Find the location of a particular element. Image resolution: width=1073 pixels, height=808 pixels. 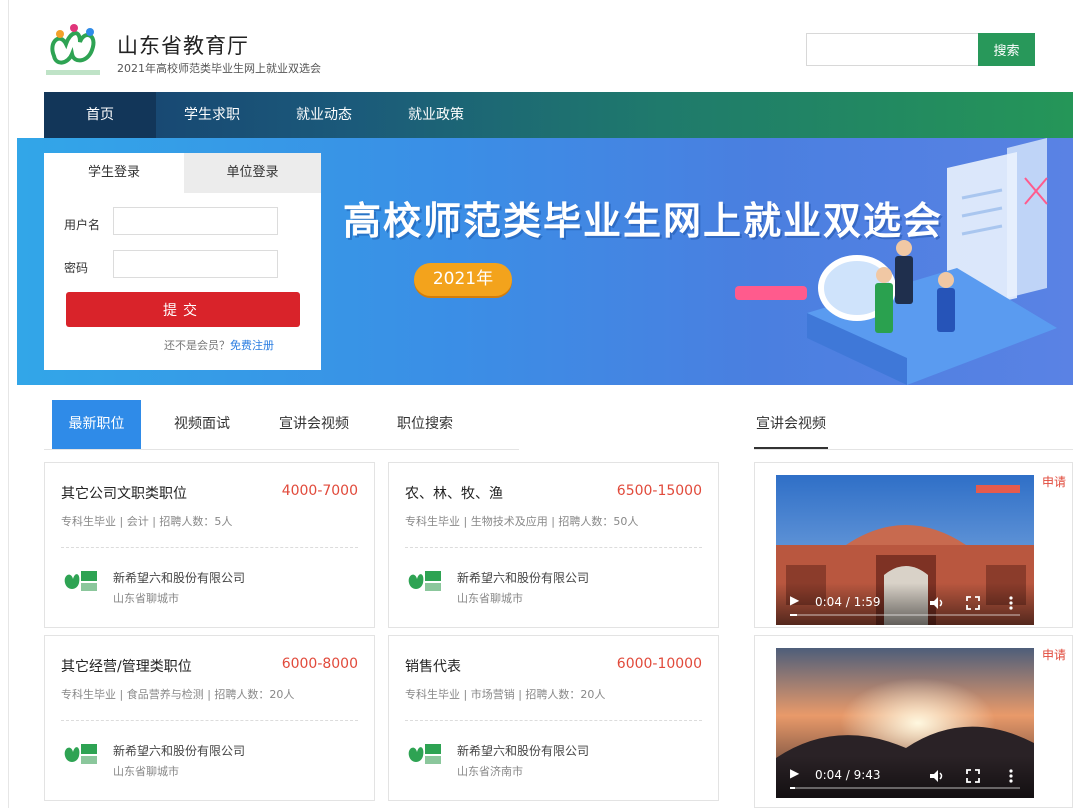

video-controls: ▶ 0:04 / 1:59 is located at coordinates (905, 604).